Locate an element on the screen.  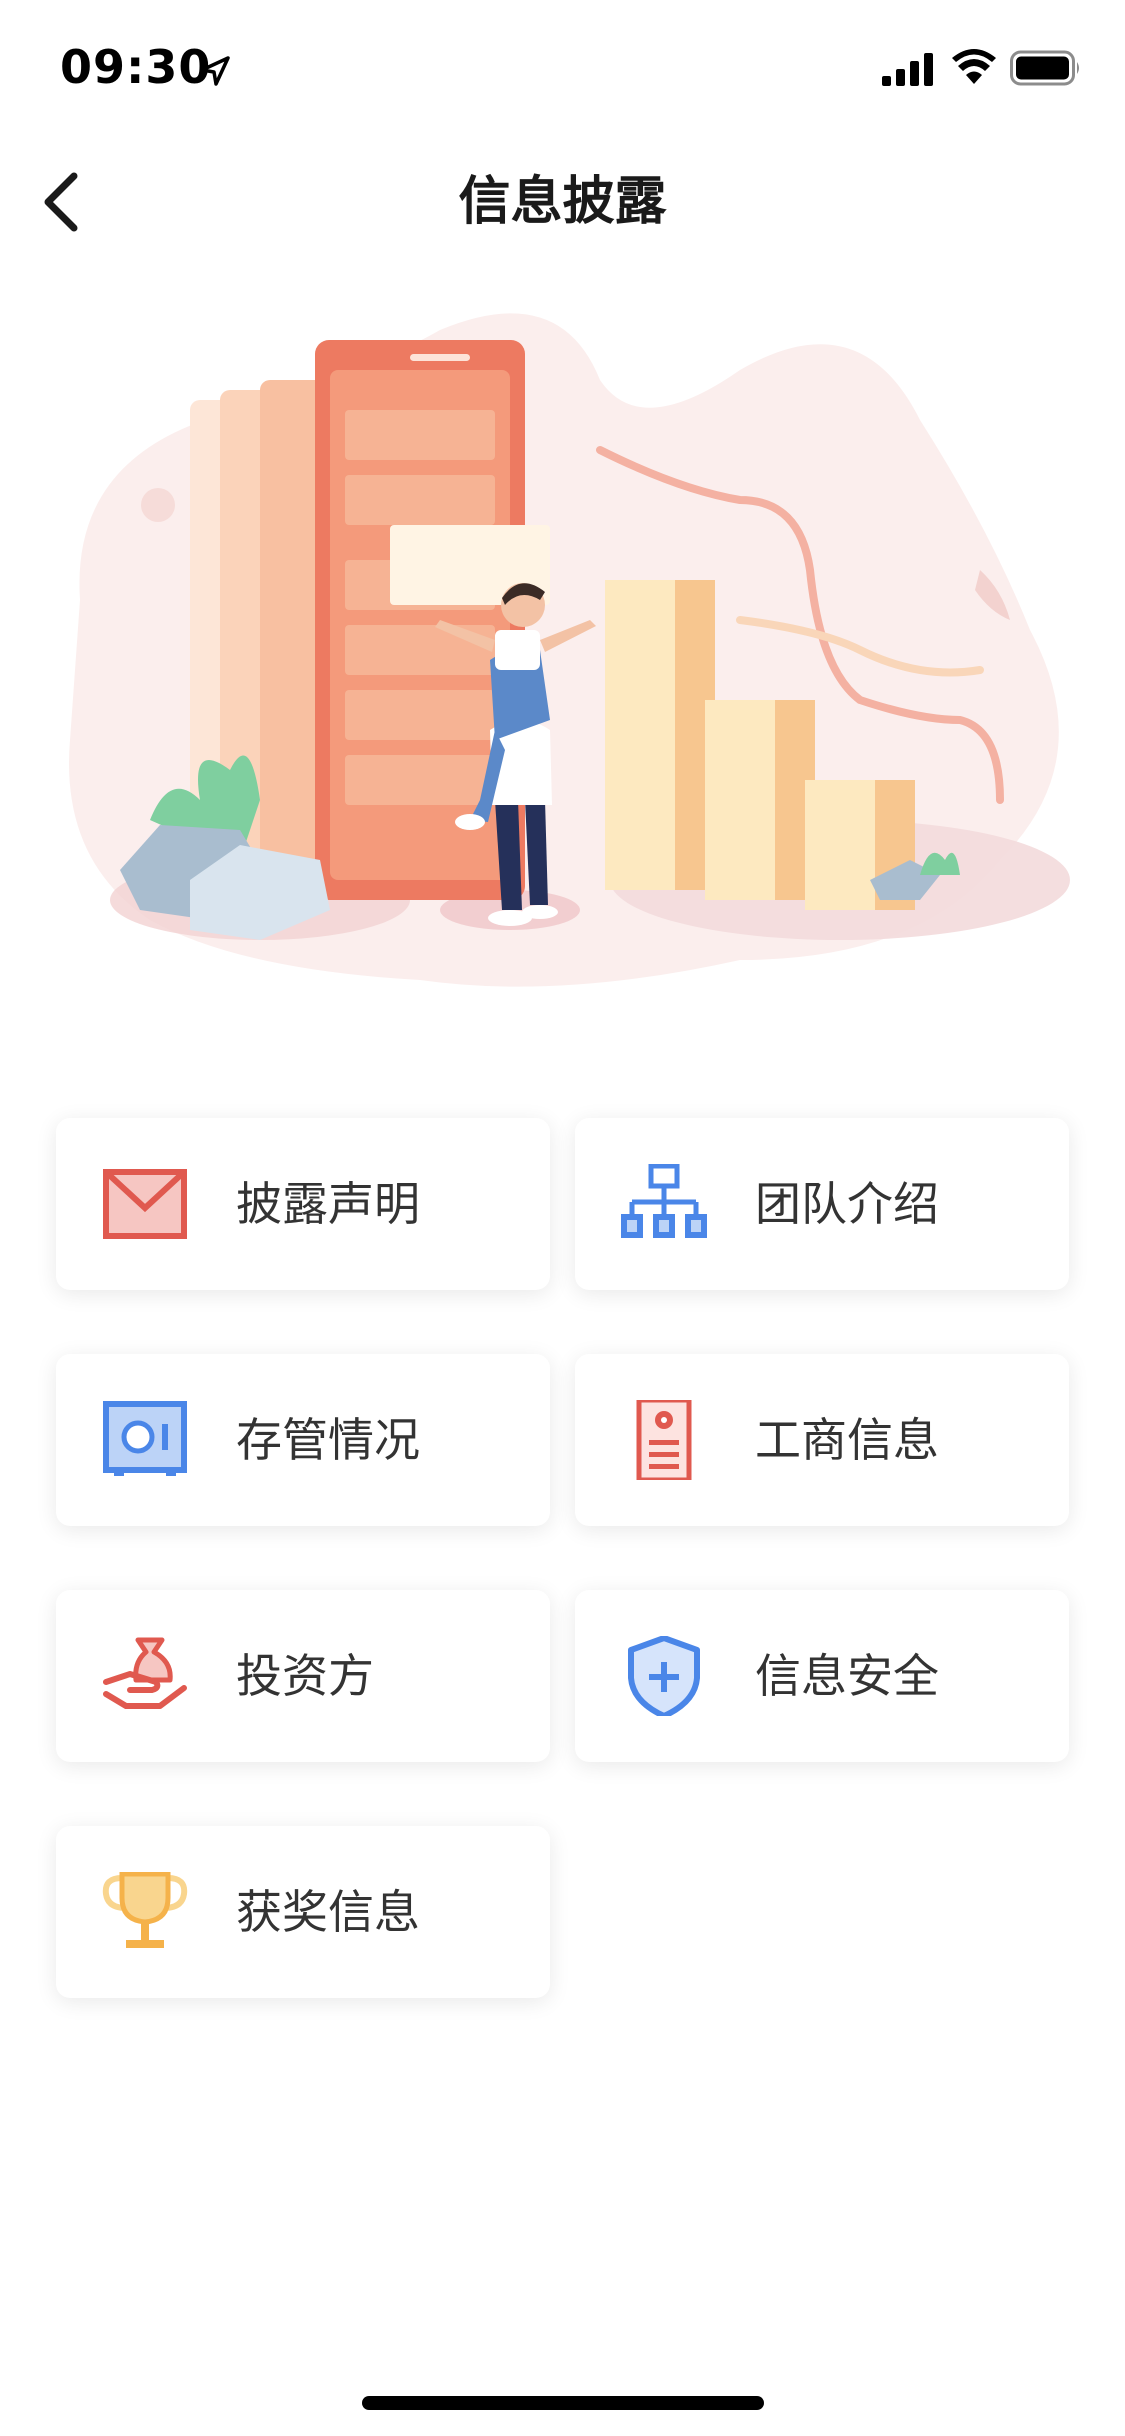
home-indicator is located at coordinates (563, 2403).